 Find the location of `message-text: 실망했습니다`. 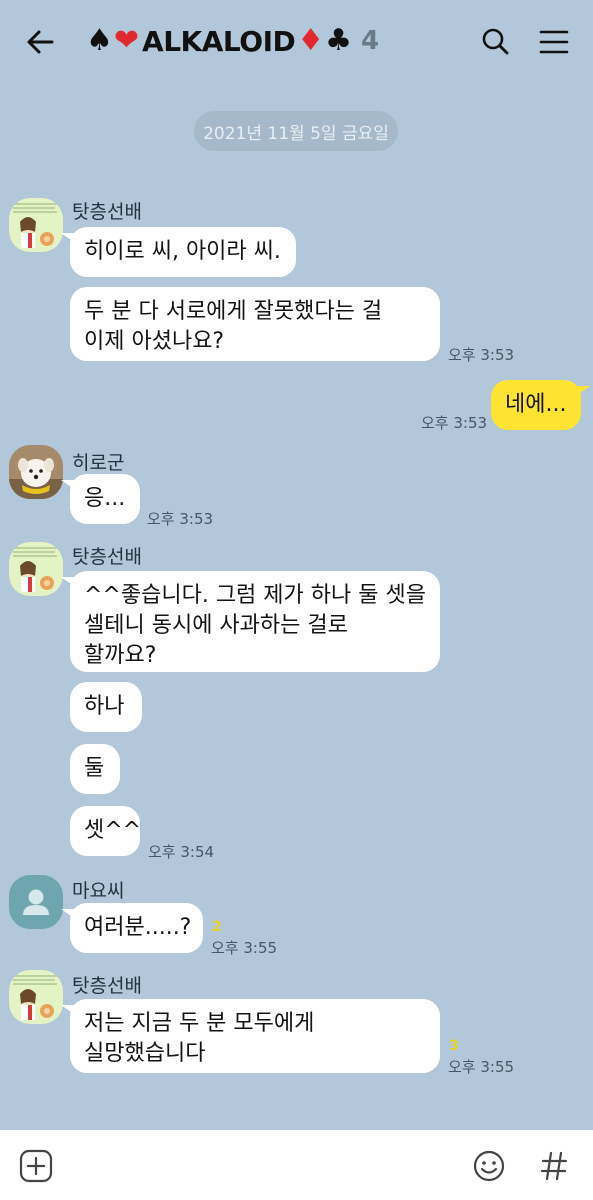

message-text: 실망했습니다 is located at coordinates (145, 1053).